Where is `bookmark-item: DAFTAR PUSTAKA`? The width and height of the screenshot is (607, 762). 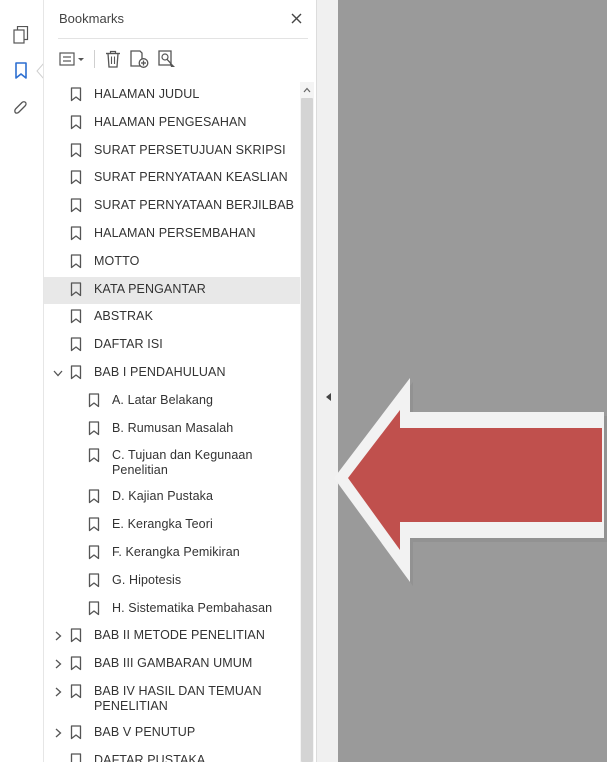
bookmark-item: DAFTAR PUSTAKA is located at coordinates (172, 755).